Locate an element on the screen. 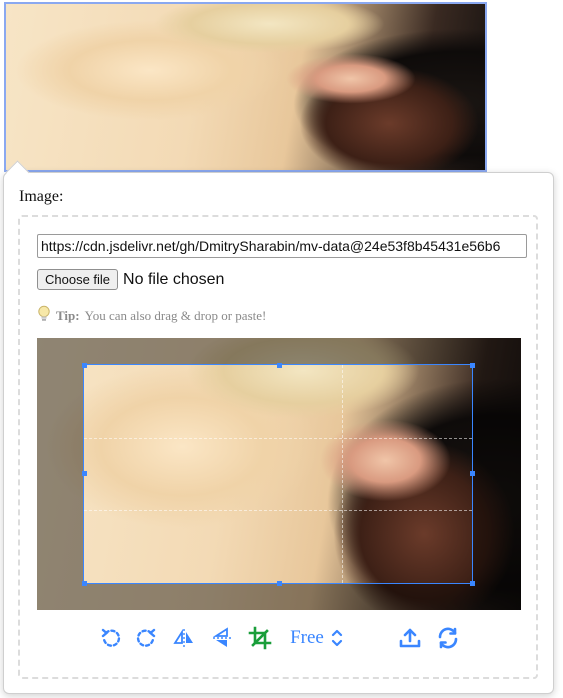 The width and height of the screenshot is (563, 698). rotate-right-button is located at coordinates (146, 638).